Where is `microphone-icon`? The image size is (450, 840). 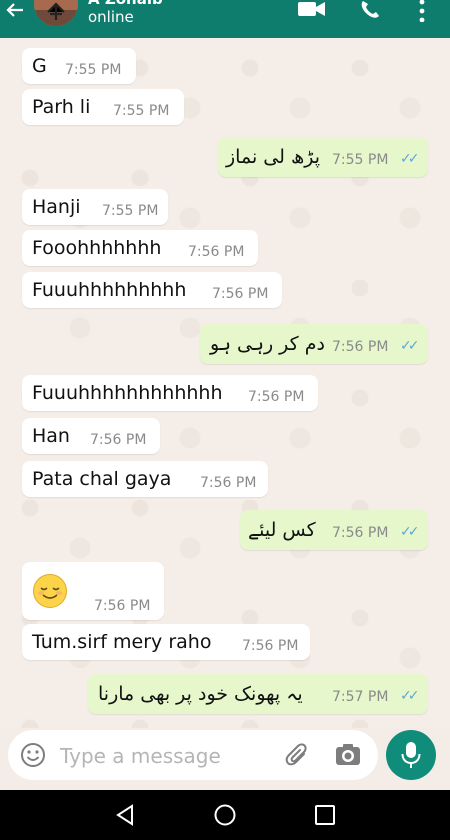 microphone-icon is located at coordinates (411, 755).